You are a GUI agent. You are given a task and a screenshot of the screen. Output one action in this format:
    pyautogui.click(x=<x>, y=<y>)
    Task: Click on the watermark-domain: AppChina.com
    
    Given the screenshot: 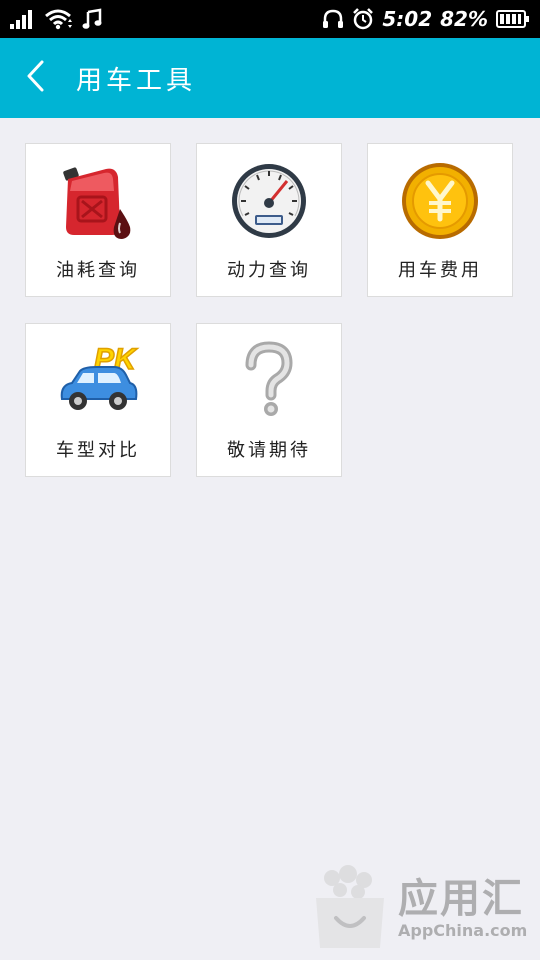 What is the action you would take?
    pyautogui.click(x=463, y=930)
    